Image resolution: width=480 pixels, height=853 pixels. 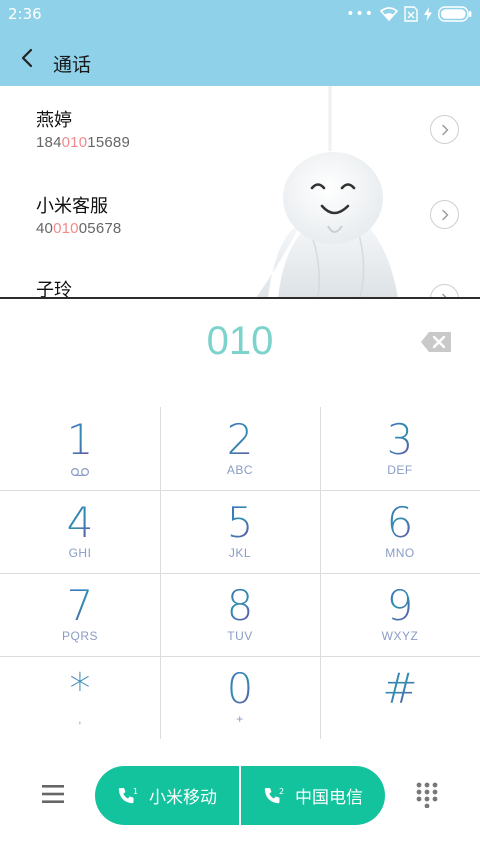 I want to click on dialed-number: 010, so click(x=240, y=341).